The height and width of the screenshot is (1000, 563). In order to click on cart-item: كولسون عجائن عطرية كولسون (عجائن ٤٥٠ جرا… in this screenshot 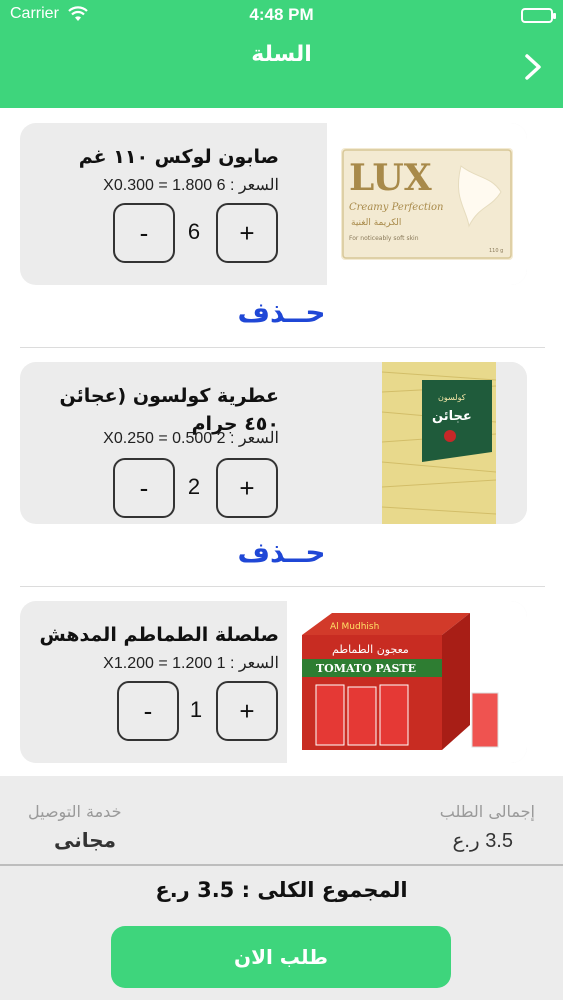, I will do `click(273, 443)`.